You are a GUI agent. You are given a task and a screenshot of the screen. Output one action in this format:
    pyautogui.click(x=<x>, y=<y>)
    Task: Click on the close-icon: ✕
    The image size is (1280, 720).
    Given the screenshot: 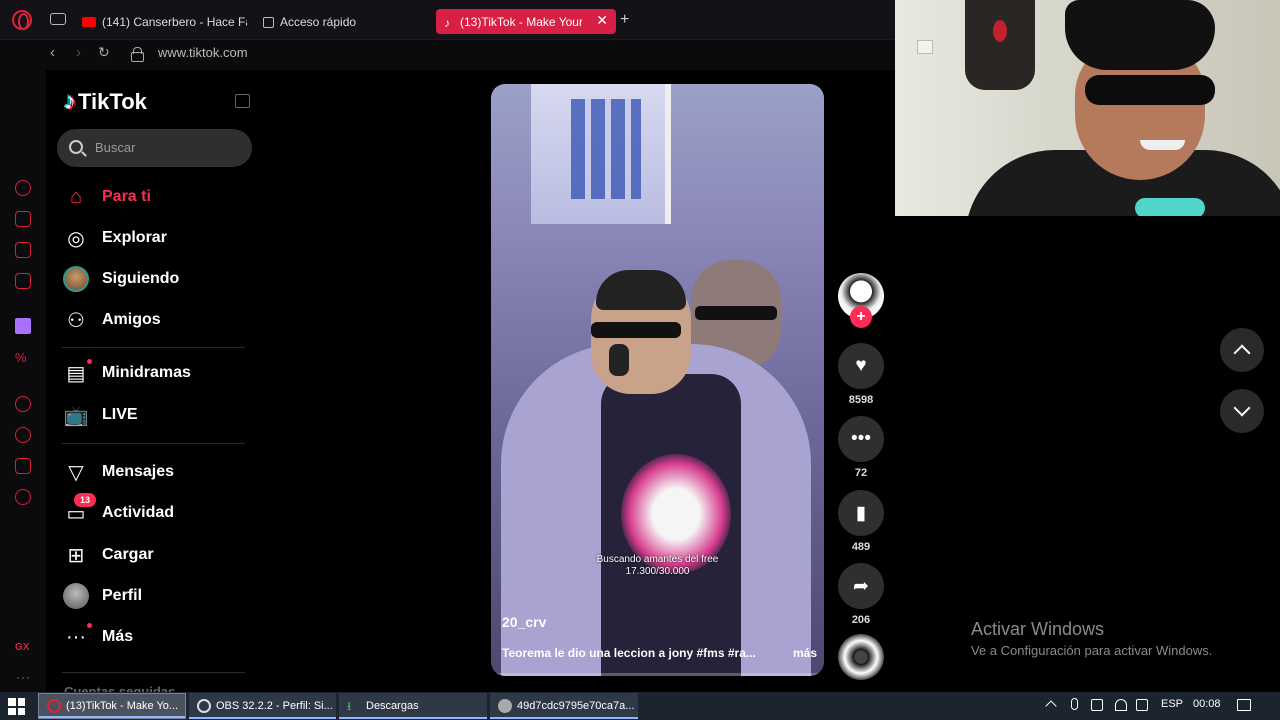 What is the action you would take?
    pyautogui.click(x=602, y=20)
    